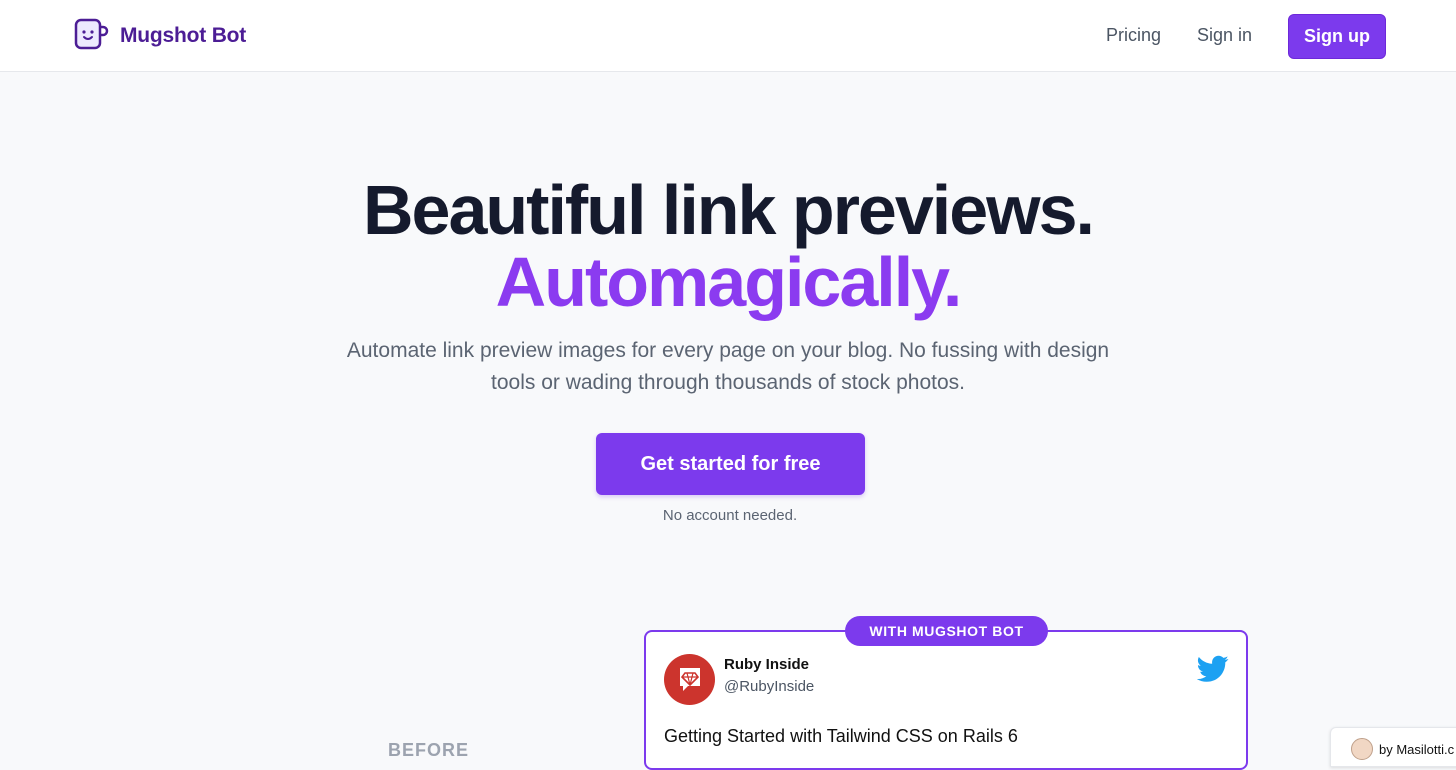 This screenshot has height=770, width=1456. Describe the element at coordinates (1224, 35) in the screenshot. I see `nav-sign-in-link: Sign in` at that location.